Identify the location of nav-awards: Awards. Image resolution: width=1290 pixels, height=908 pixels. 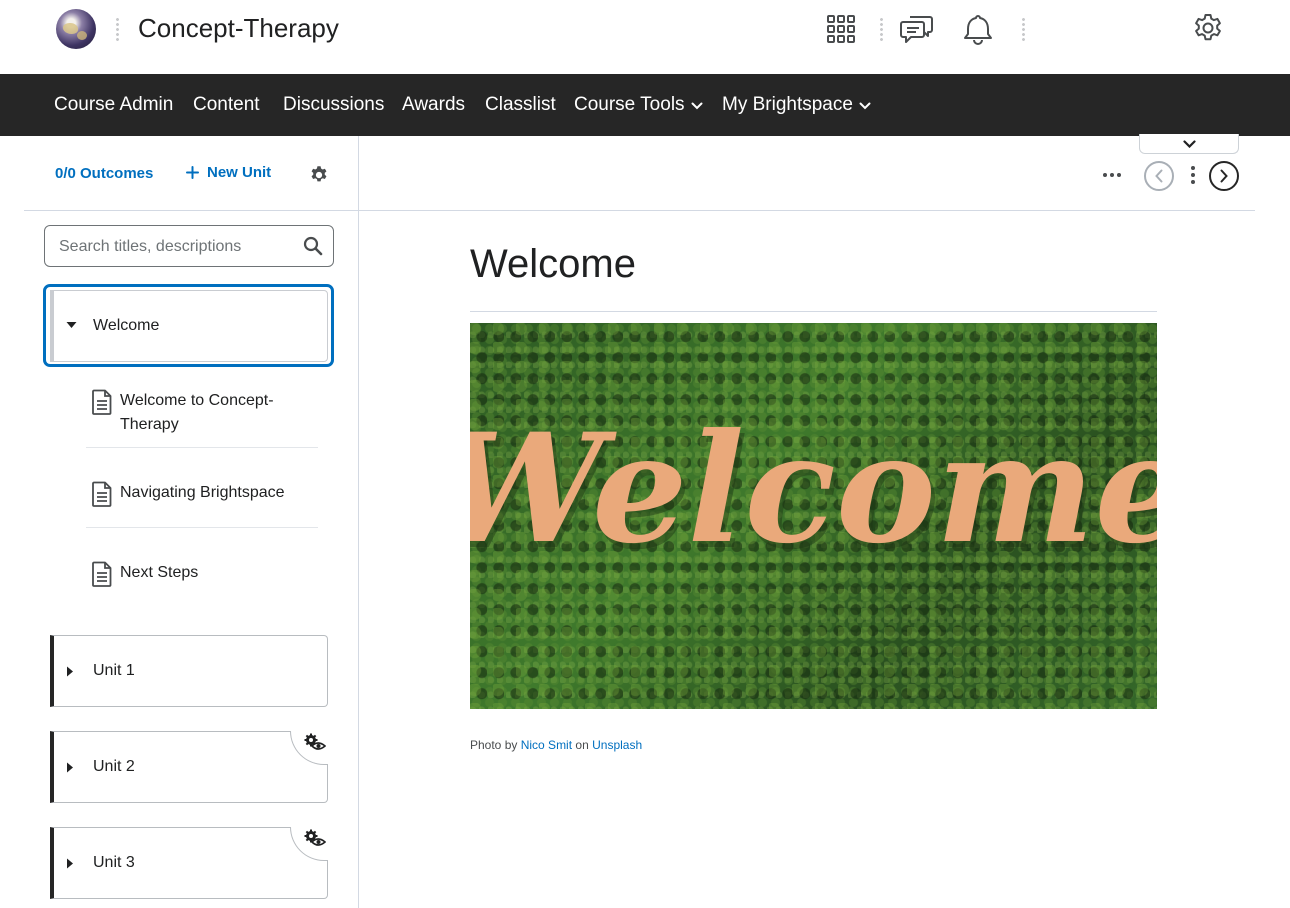
(433, 105).